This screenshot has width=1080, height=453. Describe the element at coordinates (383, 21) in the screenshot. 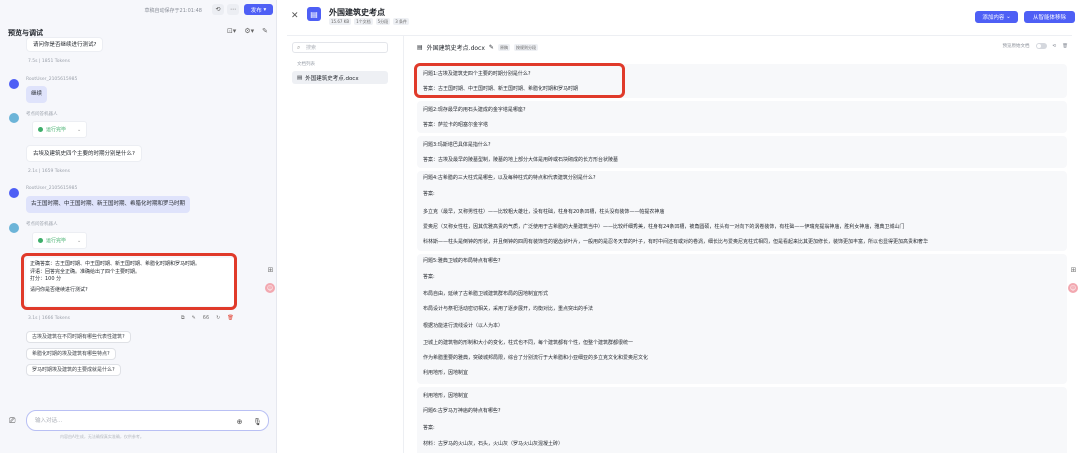

I see `kb-stat: 5分段` at that location.